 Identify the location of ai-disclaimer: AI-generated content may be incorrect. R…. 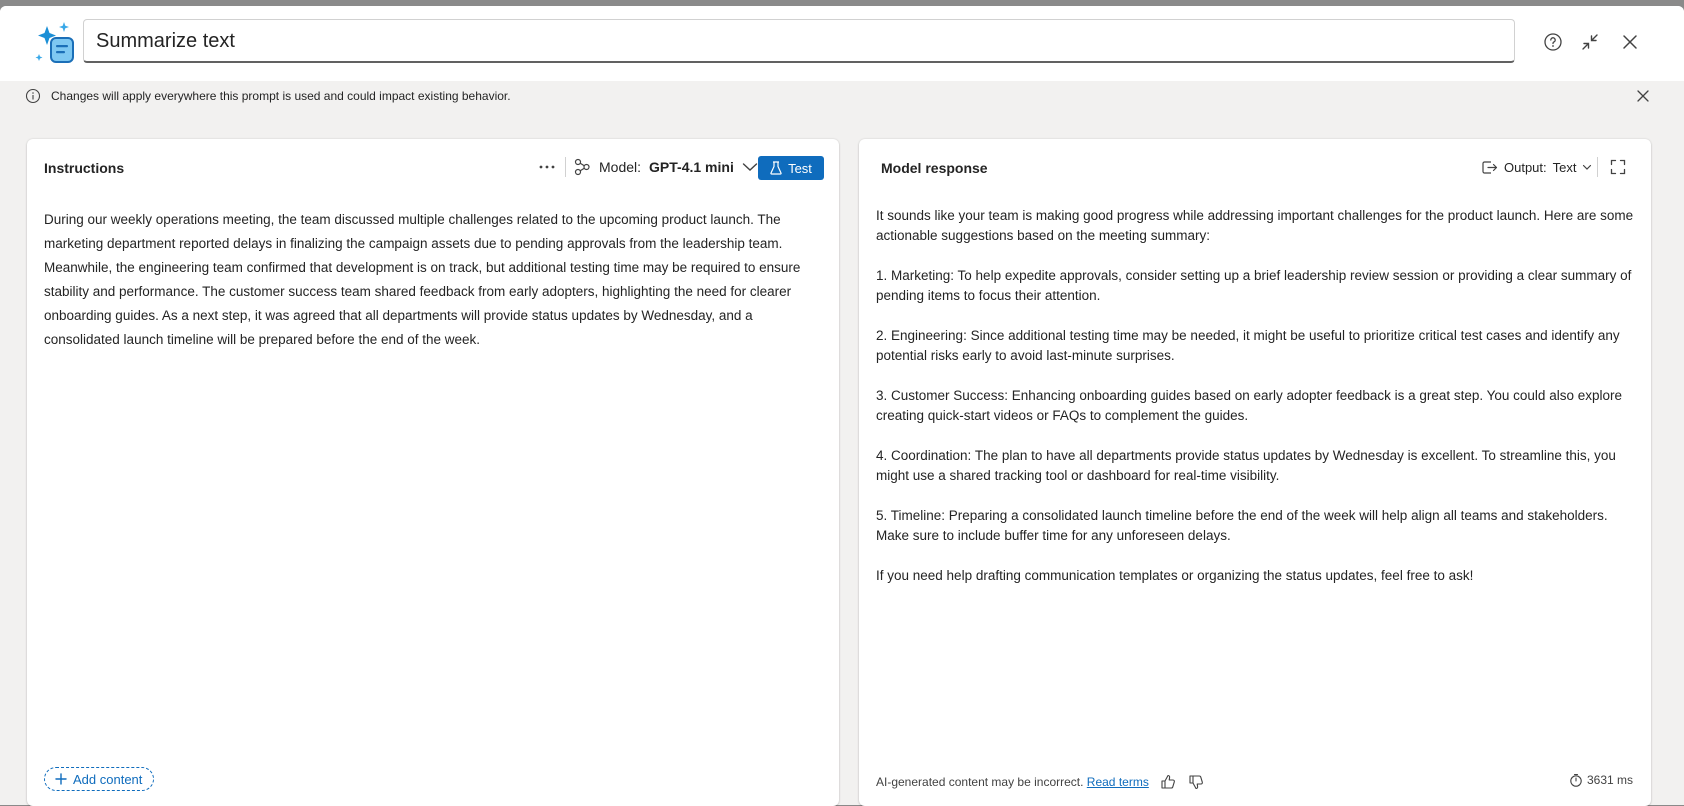
(1012, 782).